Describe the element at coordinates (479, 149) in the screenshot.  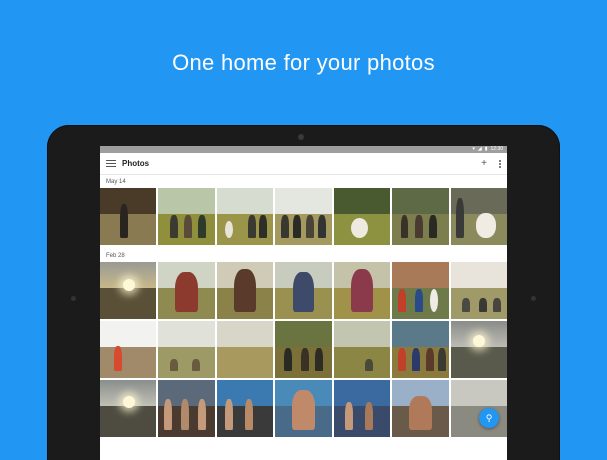
I see `signal-icon: ◢` at that location.